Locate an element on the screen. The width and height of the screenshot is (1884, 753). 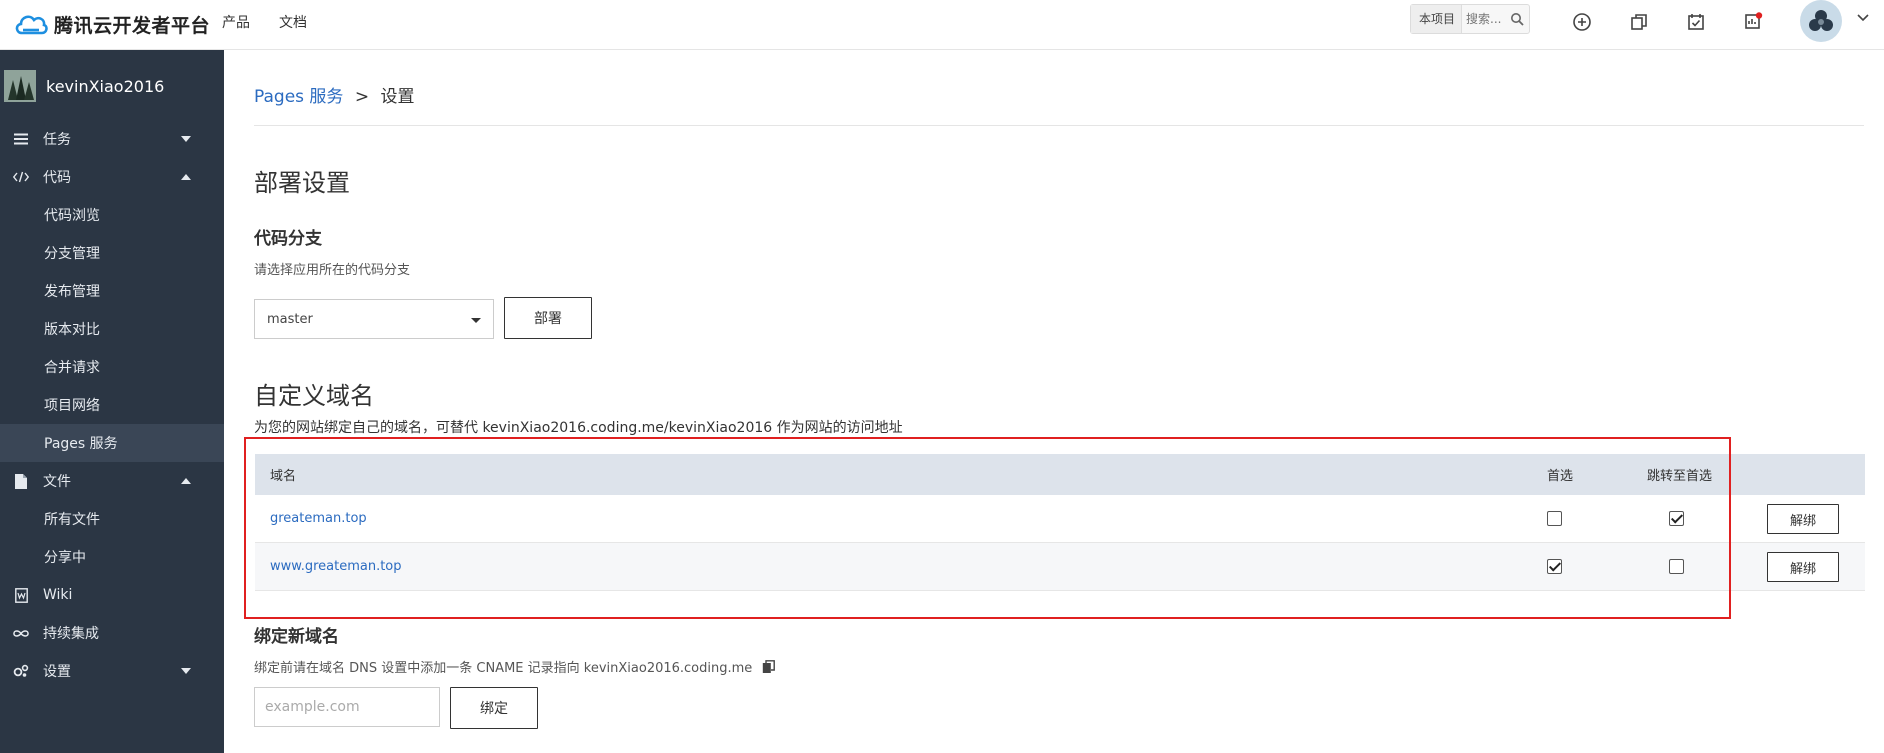
custom-domain-title: 自定义域名 is located at coordinates (314, 396).